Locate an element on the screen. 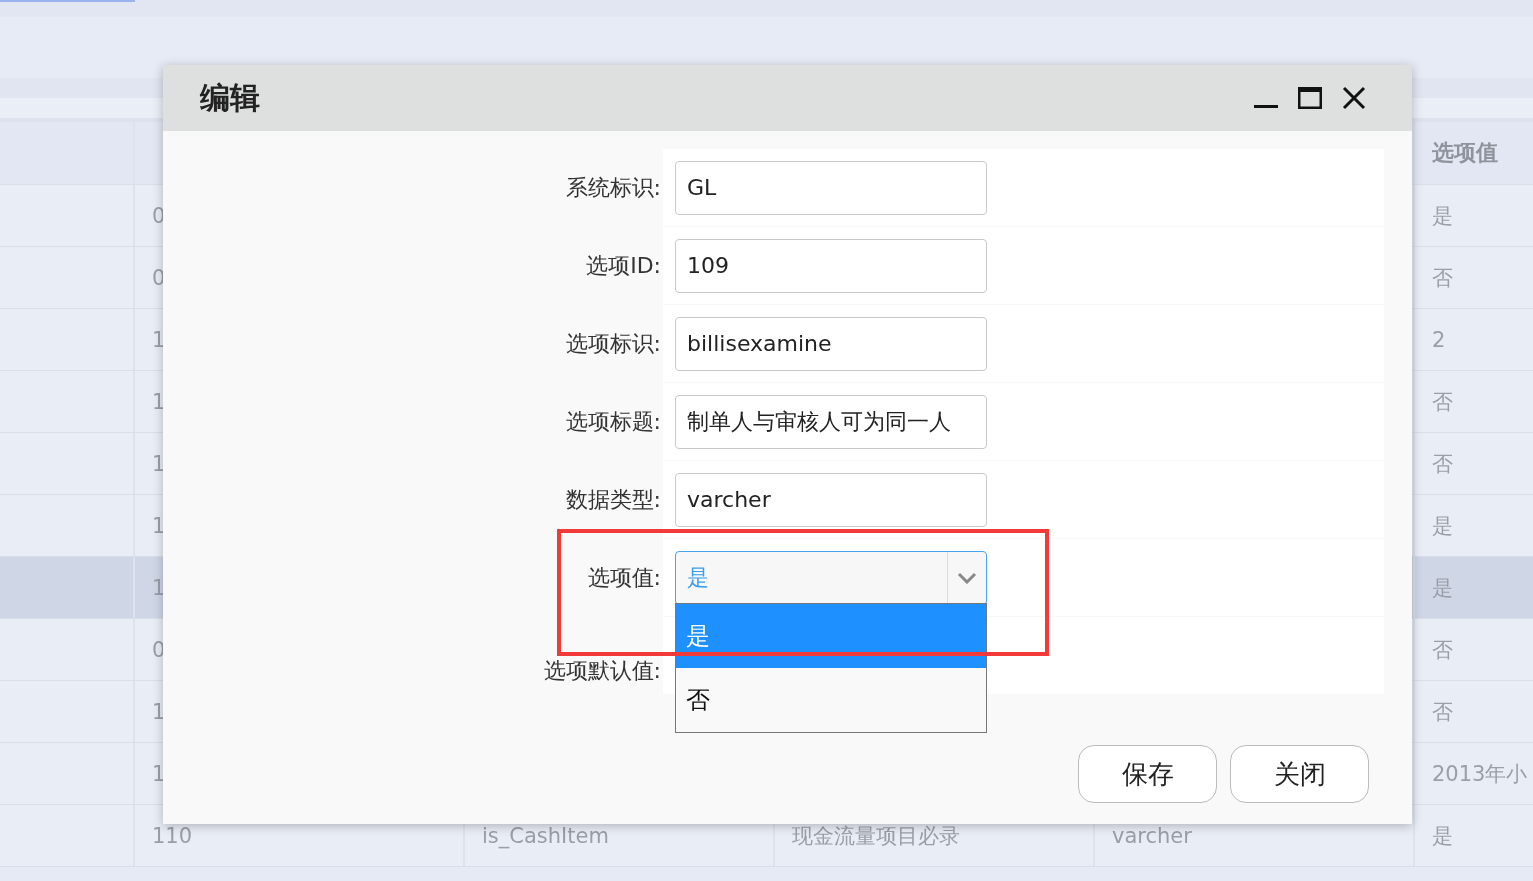 The image size is (1533, 881). chevron-down-icon is located at coordinates (967, 577).